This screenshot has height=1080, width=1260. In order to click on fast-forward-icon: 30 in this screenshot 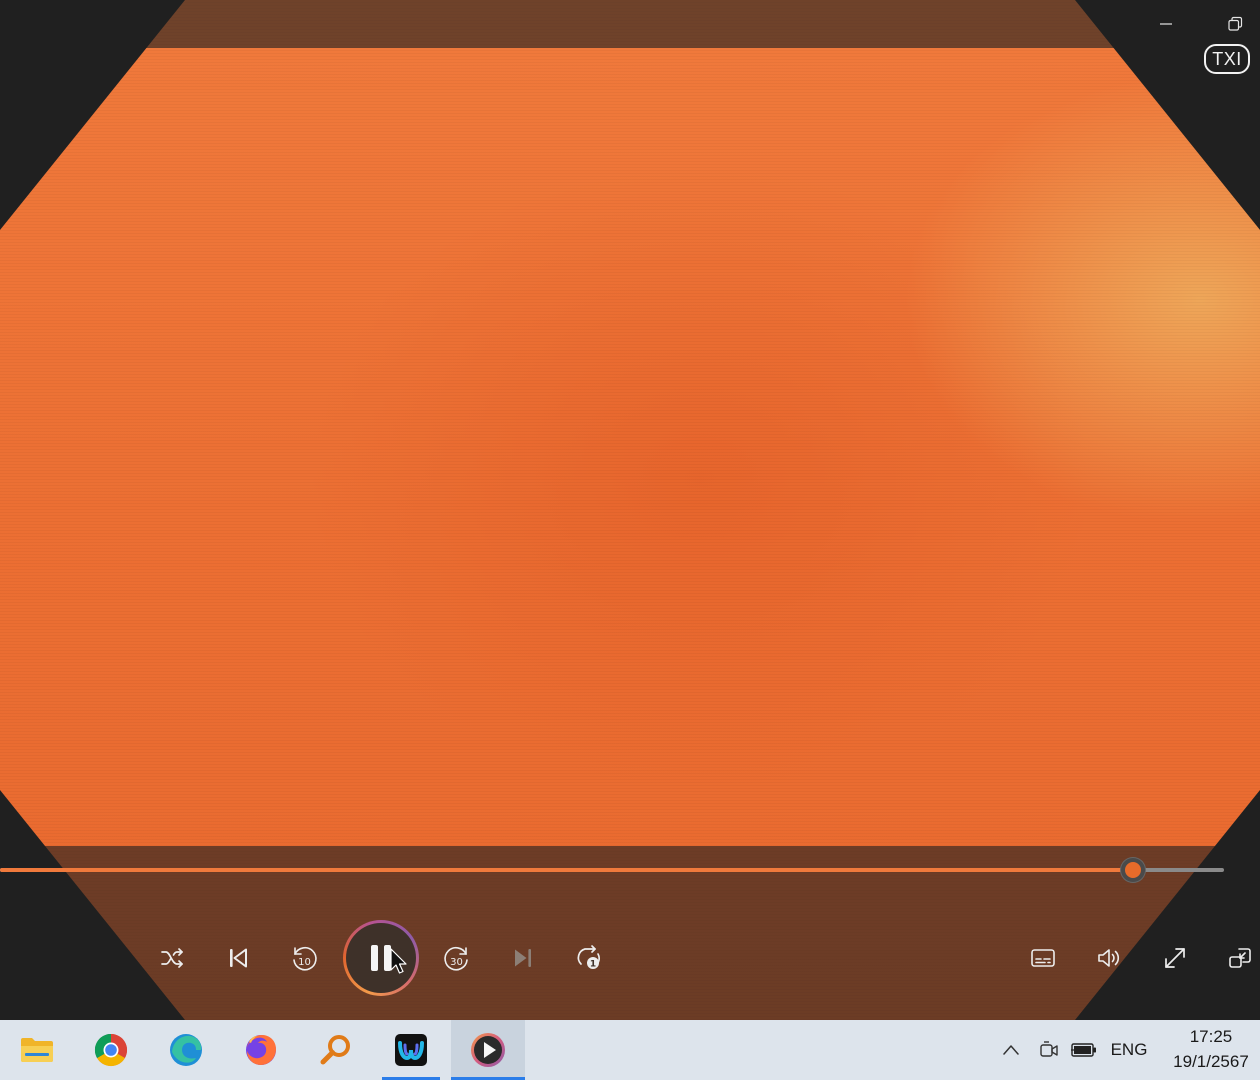, I will do `click(456, 959)`.